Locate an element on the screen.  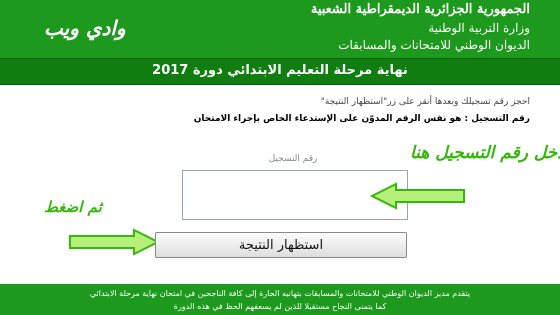
site-watermark: وادي ويب is located at coordinates (85, 28).